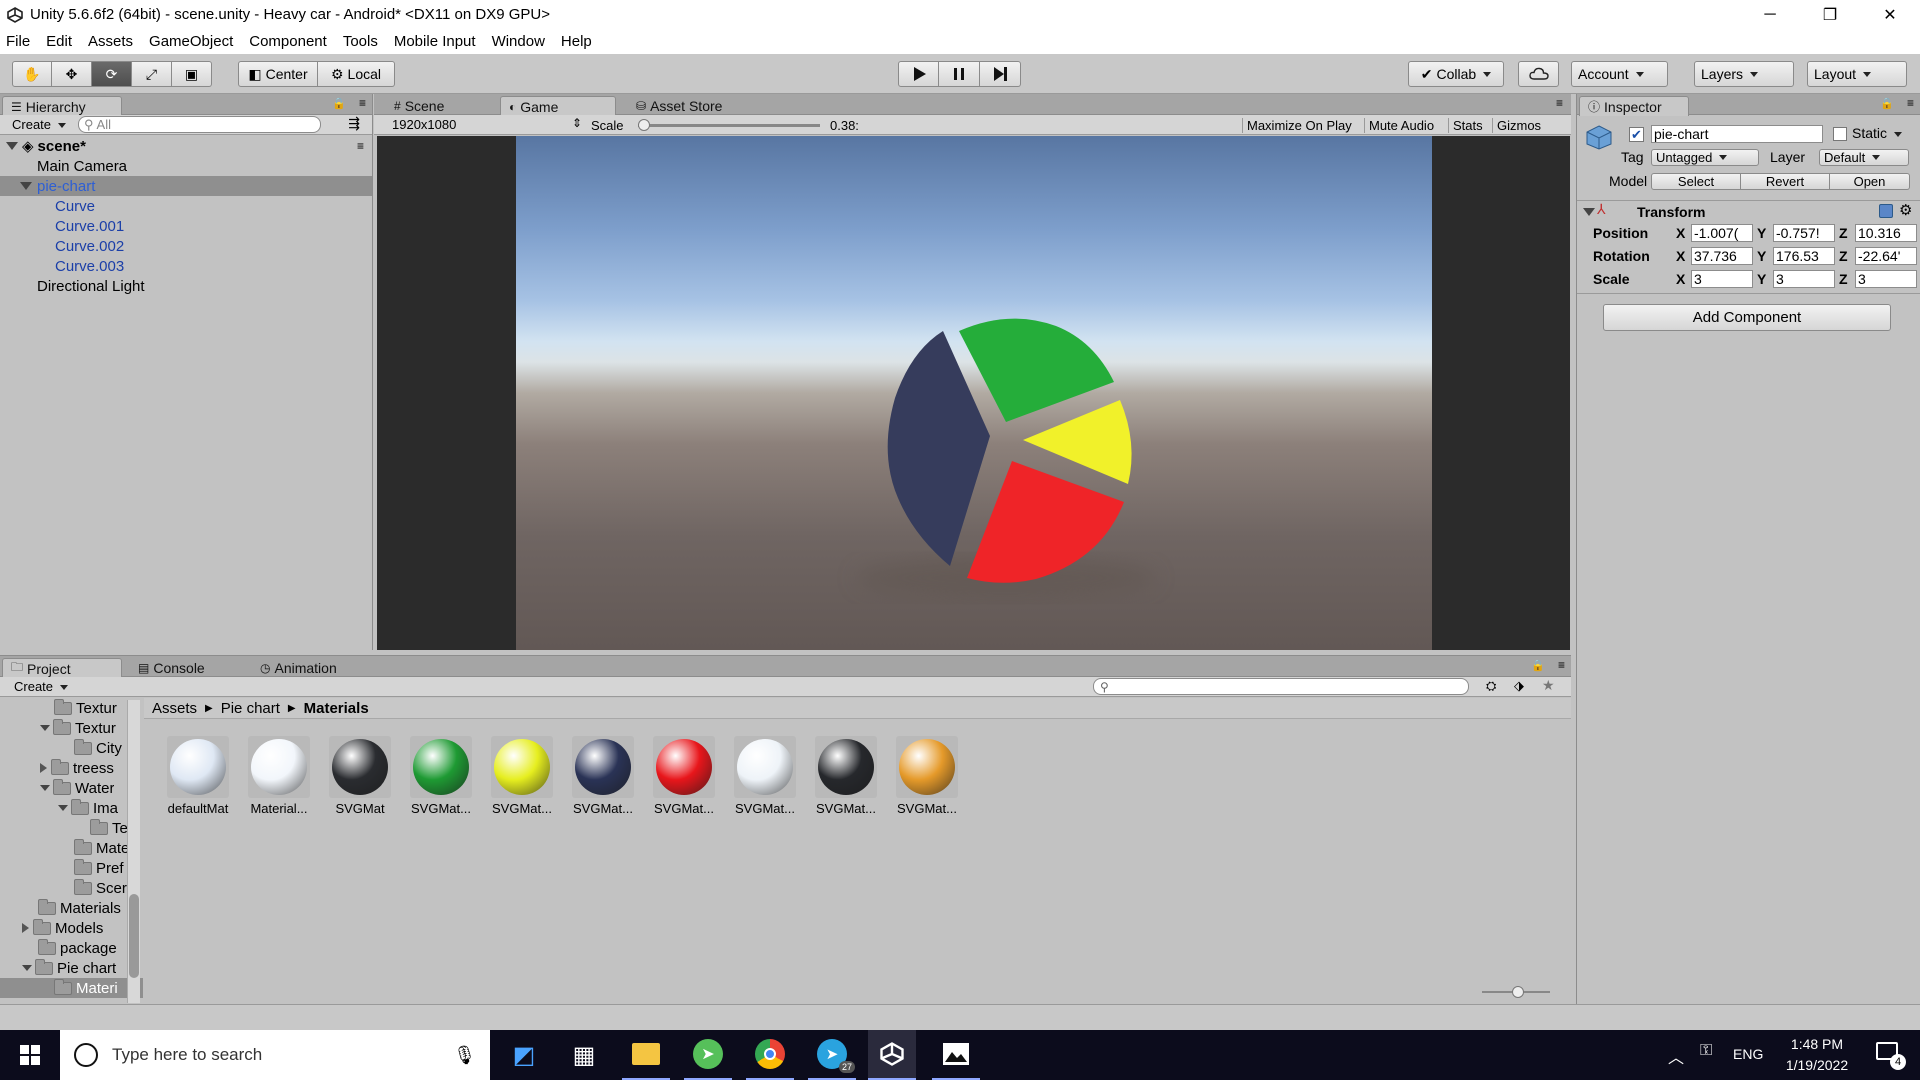  What do you see at coordinates (1857, 74) in the screenshot?
I see `layout-dropdown: Layout` at bounding box center [1857, 74].